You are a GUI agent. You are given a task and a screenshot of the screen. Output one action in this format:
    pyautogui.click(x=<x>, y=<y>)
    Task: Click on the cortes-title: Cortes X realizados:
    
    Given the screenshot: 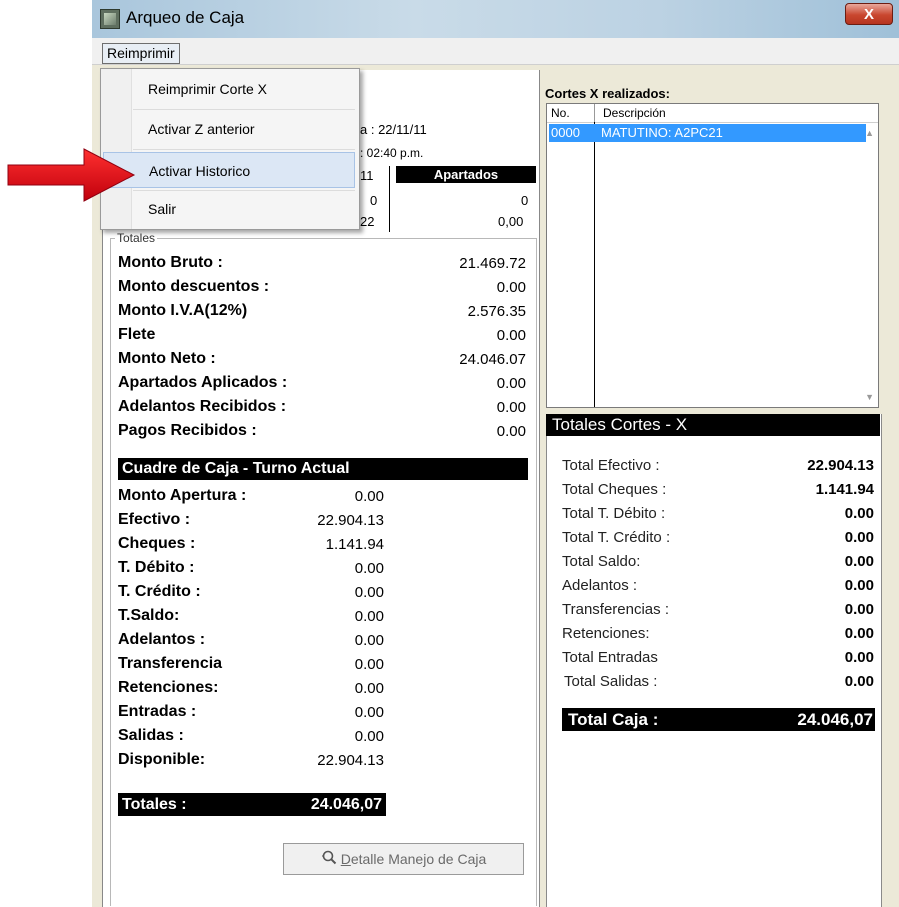 What is the action you would take?
    pyautogui.click(x=607, y=93)
    